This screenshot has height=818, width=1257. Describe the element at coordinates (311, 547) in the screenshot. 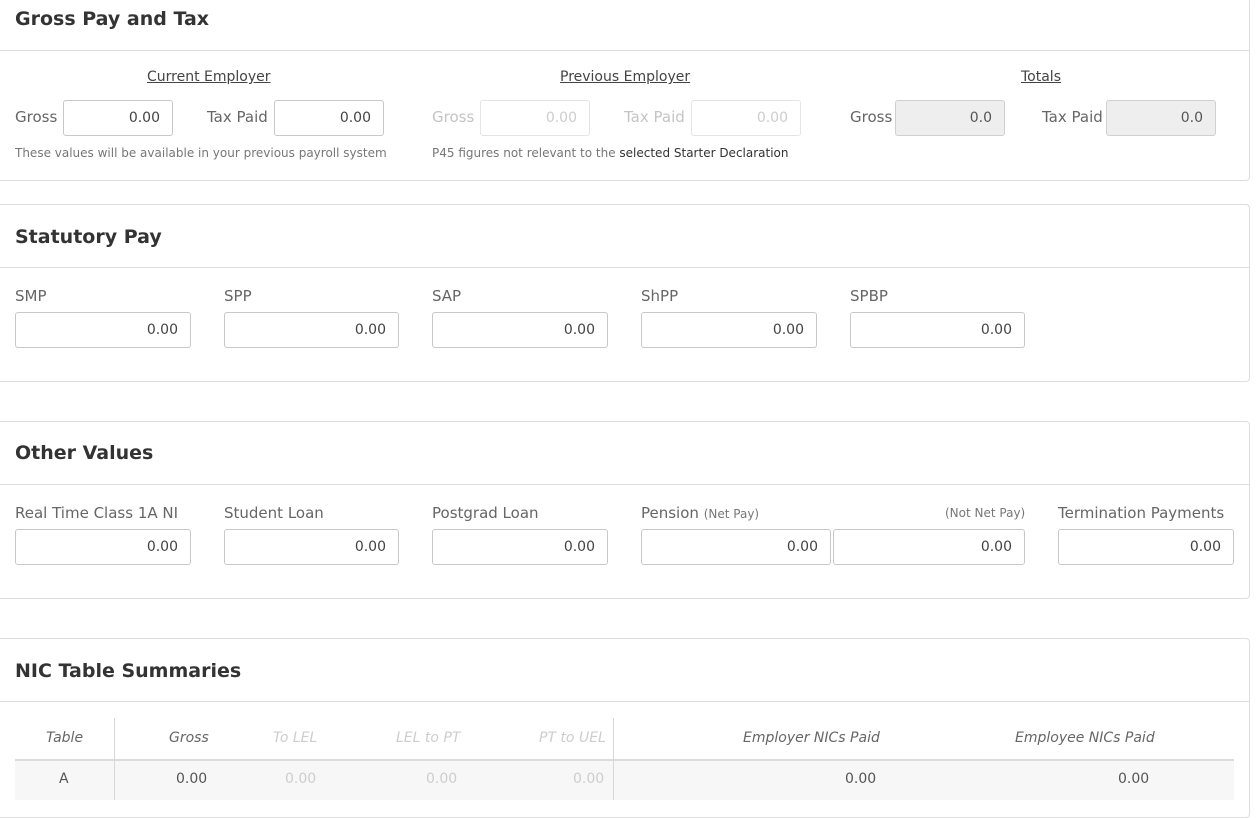

I see `student-loan-input` at that location.